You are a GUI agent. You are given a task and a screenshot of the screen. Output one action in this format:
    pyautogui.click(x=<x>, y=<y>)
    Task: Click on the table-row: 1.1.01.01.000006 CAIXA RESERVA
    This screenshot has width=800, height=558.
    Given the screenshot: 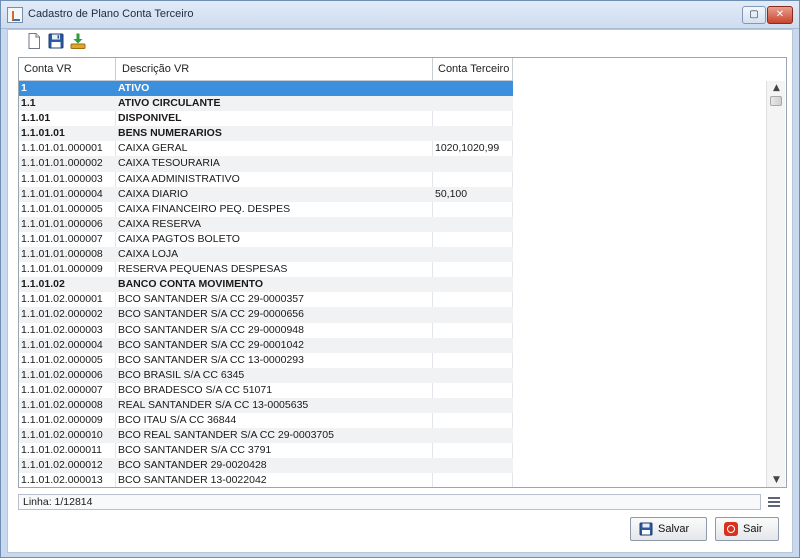 What is the action you would take?
    pyautogui.click(x=266, y=224)
    